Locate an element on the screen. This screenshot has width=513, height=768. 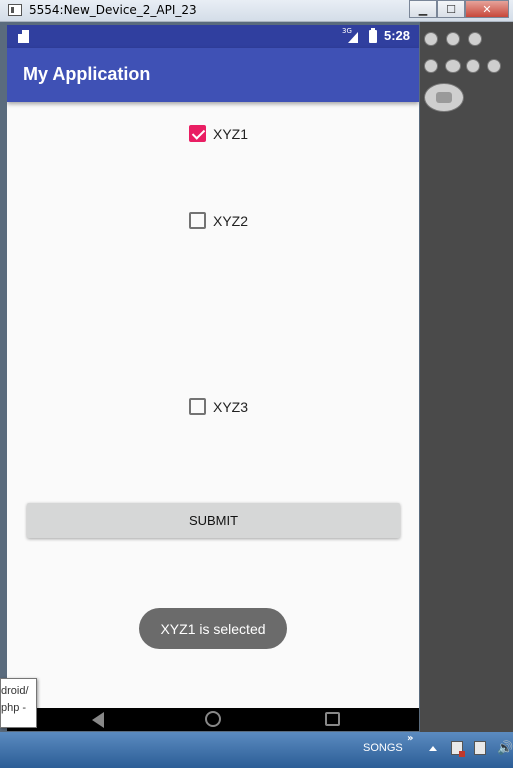
home-key-icon is located at coordinates (431, 66).